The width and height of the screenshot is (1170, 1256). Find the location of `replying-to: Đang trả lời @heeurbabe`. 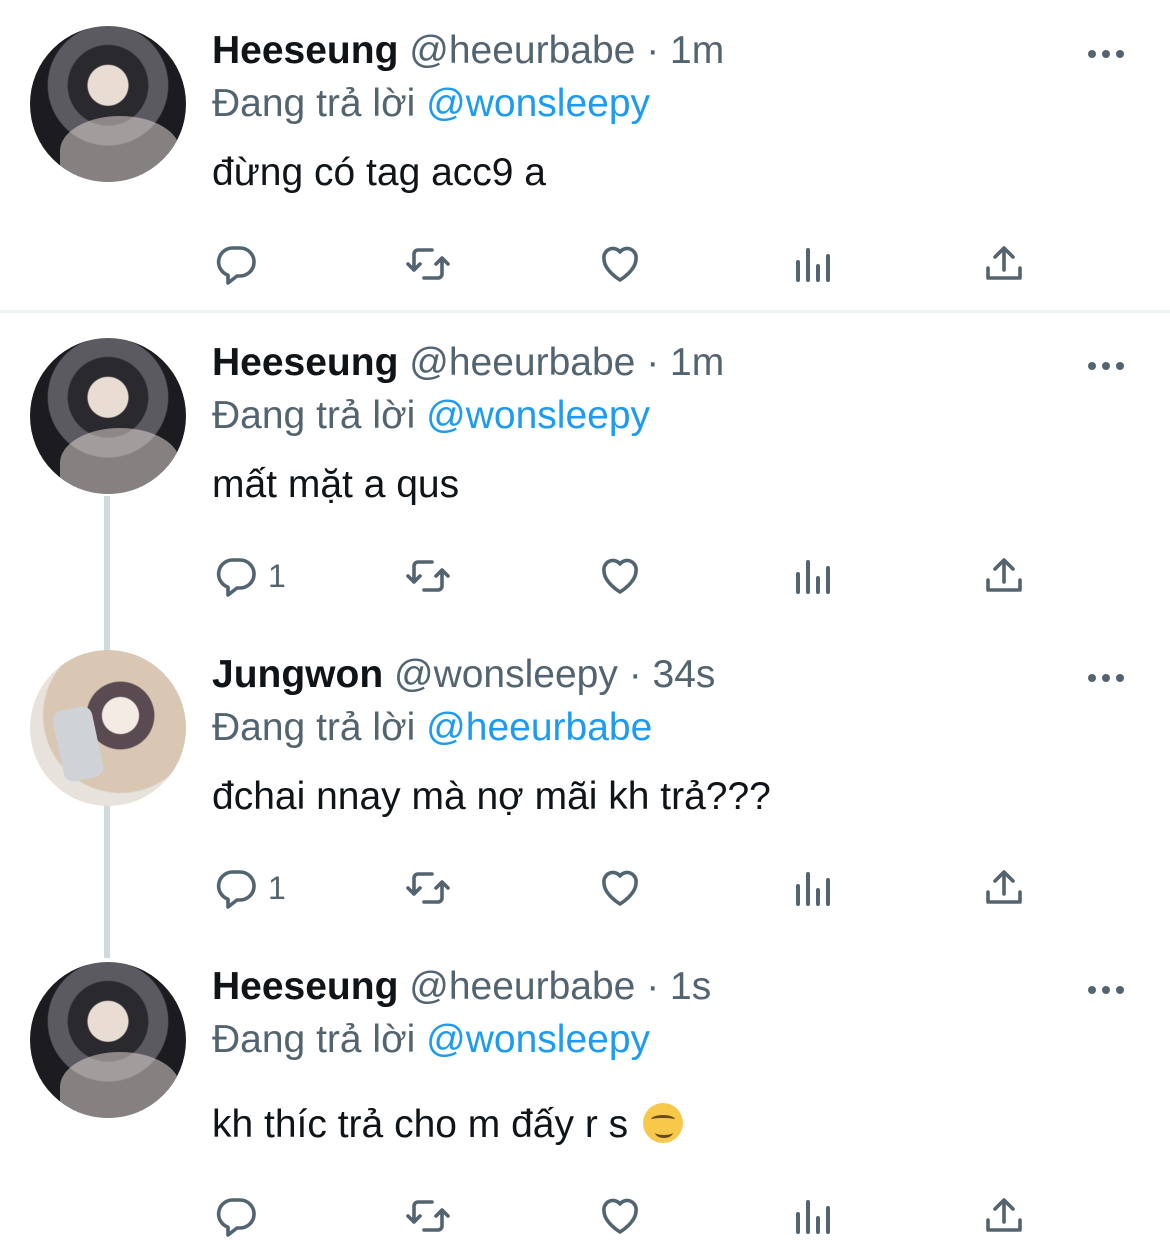

replying-to: Đang trả lời @heeurbabe is located at coordinates (432, 728).